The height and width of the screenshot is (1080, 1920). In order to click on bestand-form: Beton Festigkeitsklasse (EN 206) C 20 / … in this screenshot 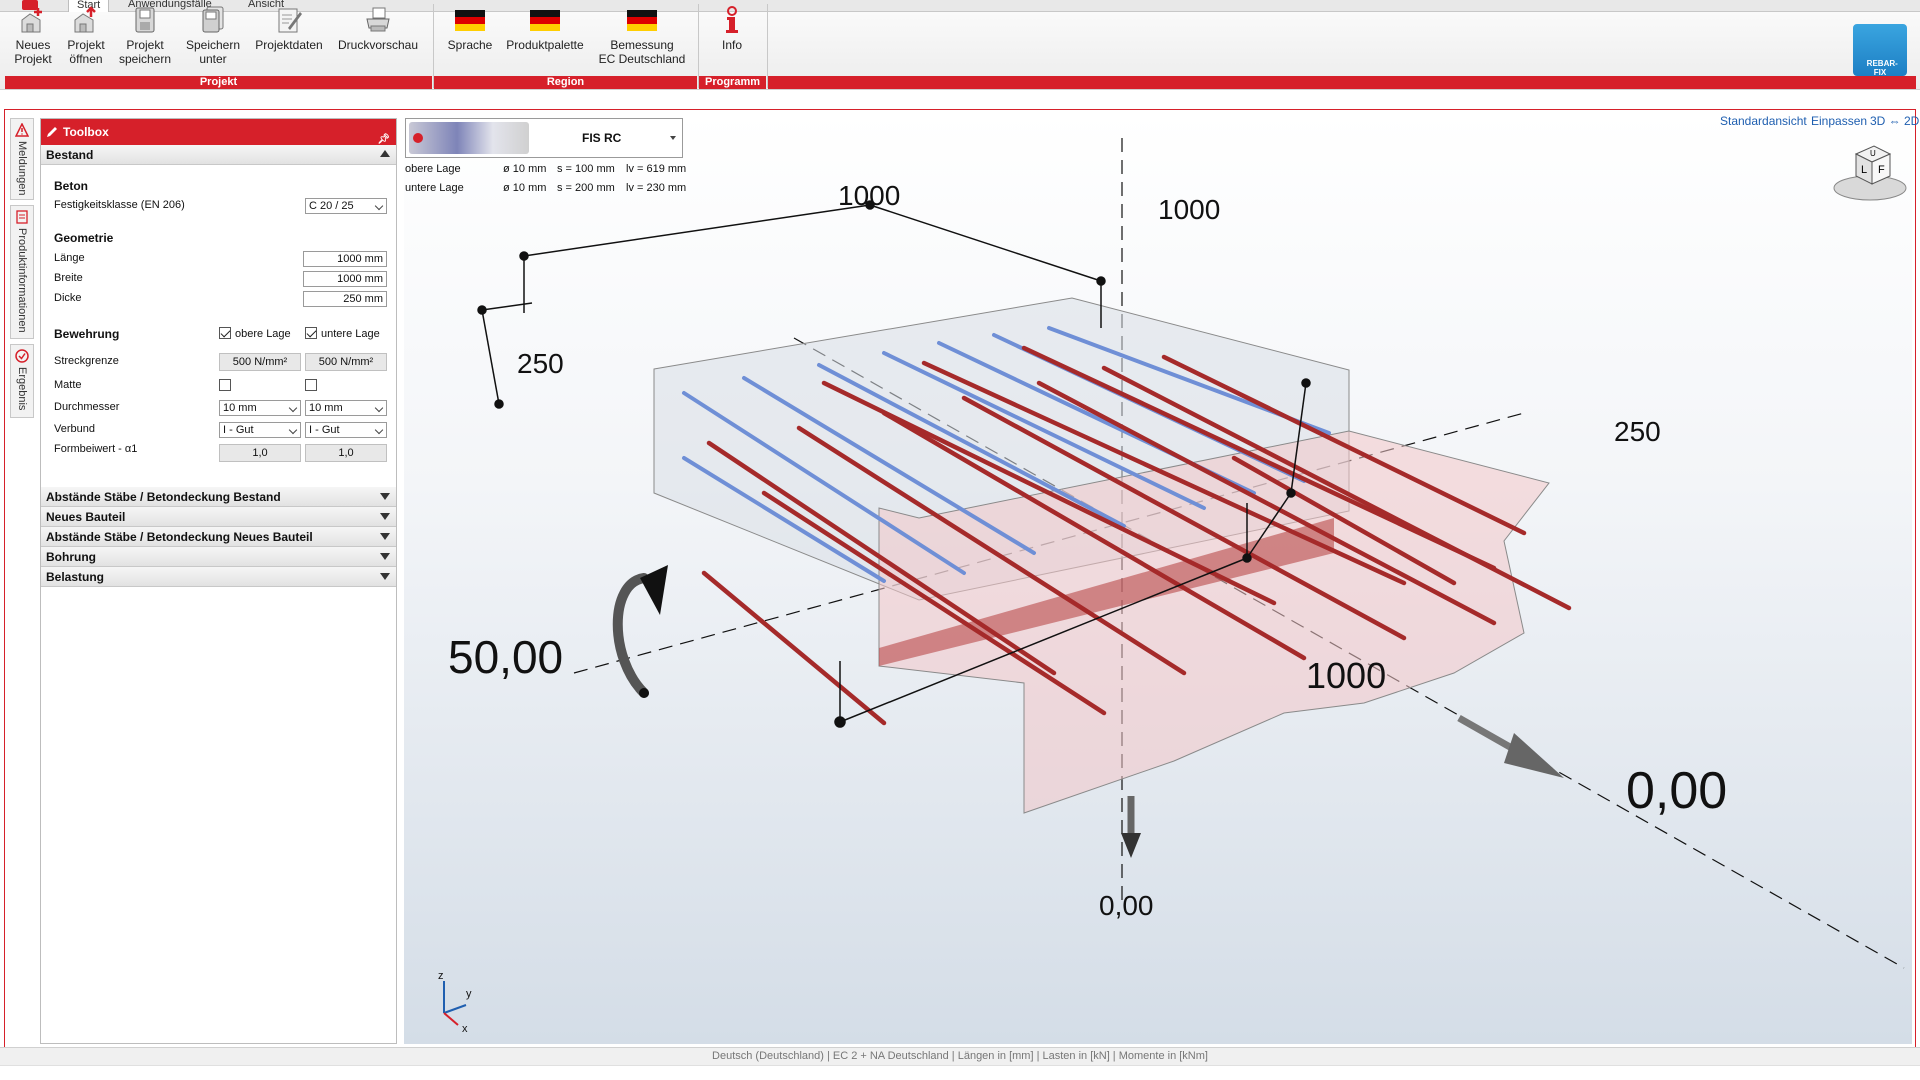, I will do `click(218, 326)`.